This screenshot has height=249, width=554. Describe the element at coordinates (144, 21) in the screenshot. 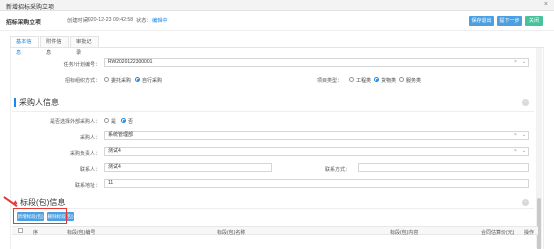

I see `status-label: 状态：` at that location.